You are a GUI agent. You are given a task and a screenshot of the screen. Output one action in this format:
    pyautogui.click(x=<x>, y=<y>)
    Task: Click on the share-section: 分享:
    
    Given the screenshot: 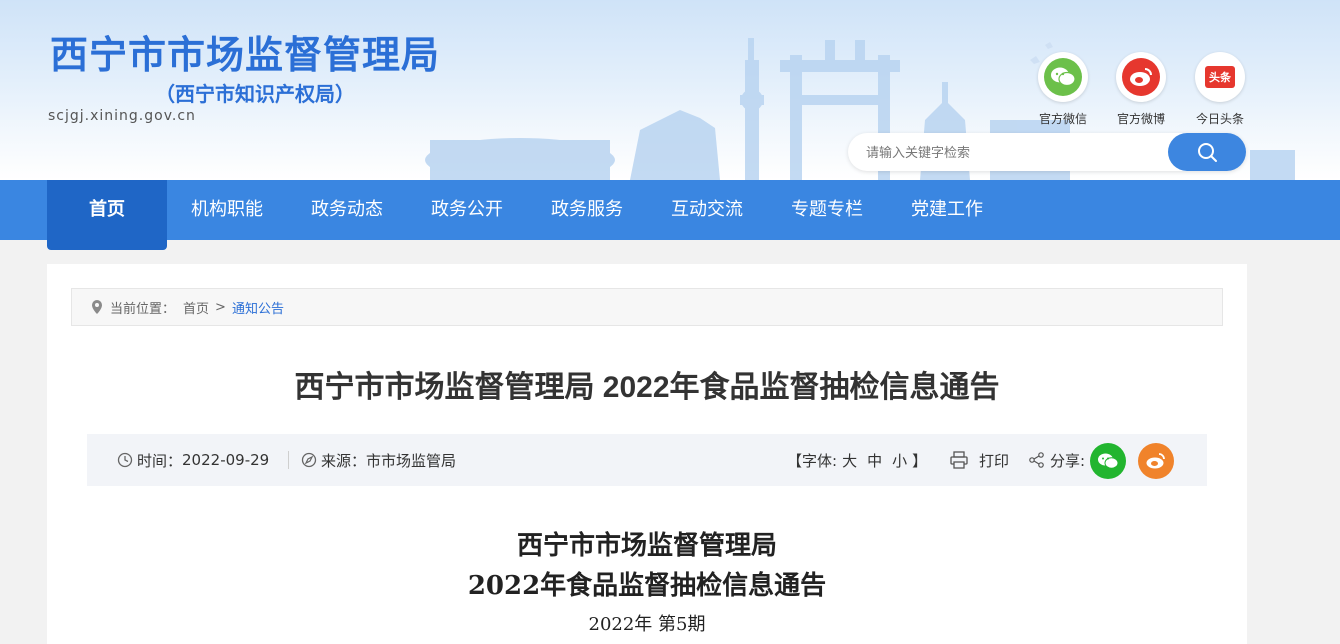 What is the action you would take?
    pyautogui.click(x=1056, y=460)
    